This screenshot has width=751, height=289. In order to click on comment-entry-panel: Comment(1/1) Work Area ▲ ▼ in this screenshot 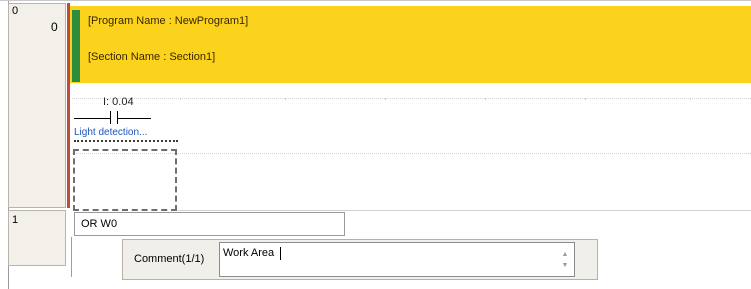, I will do `click(360, 259)`.